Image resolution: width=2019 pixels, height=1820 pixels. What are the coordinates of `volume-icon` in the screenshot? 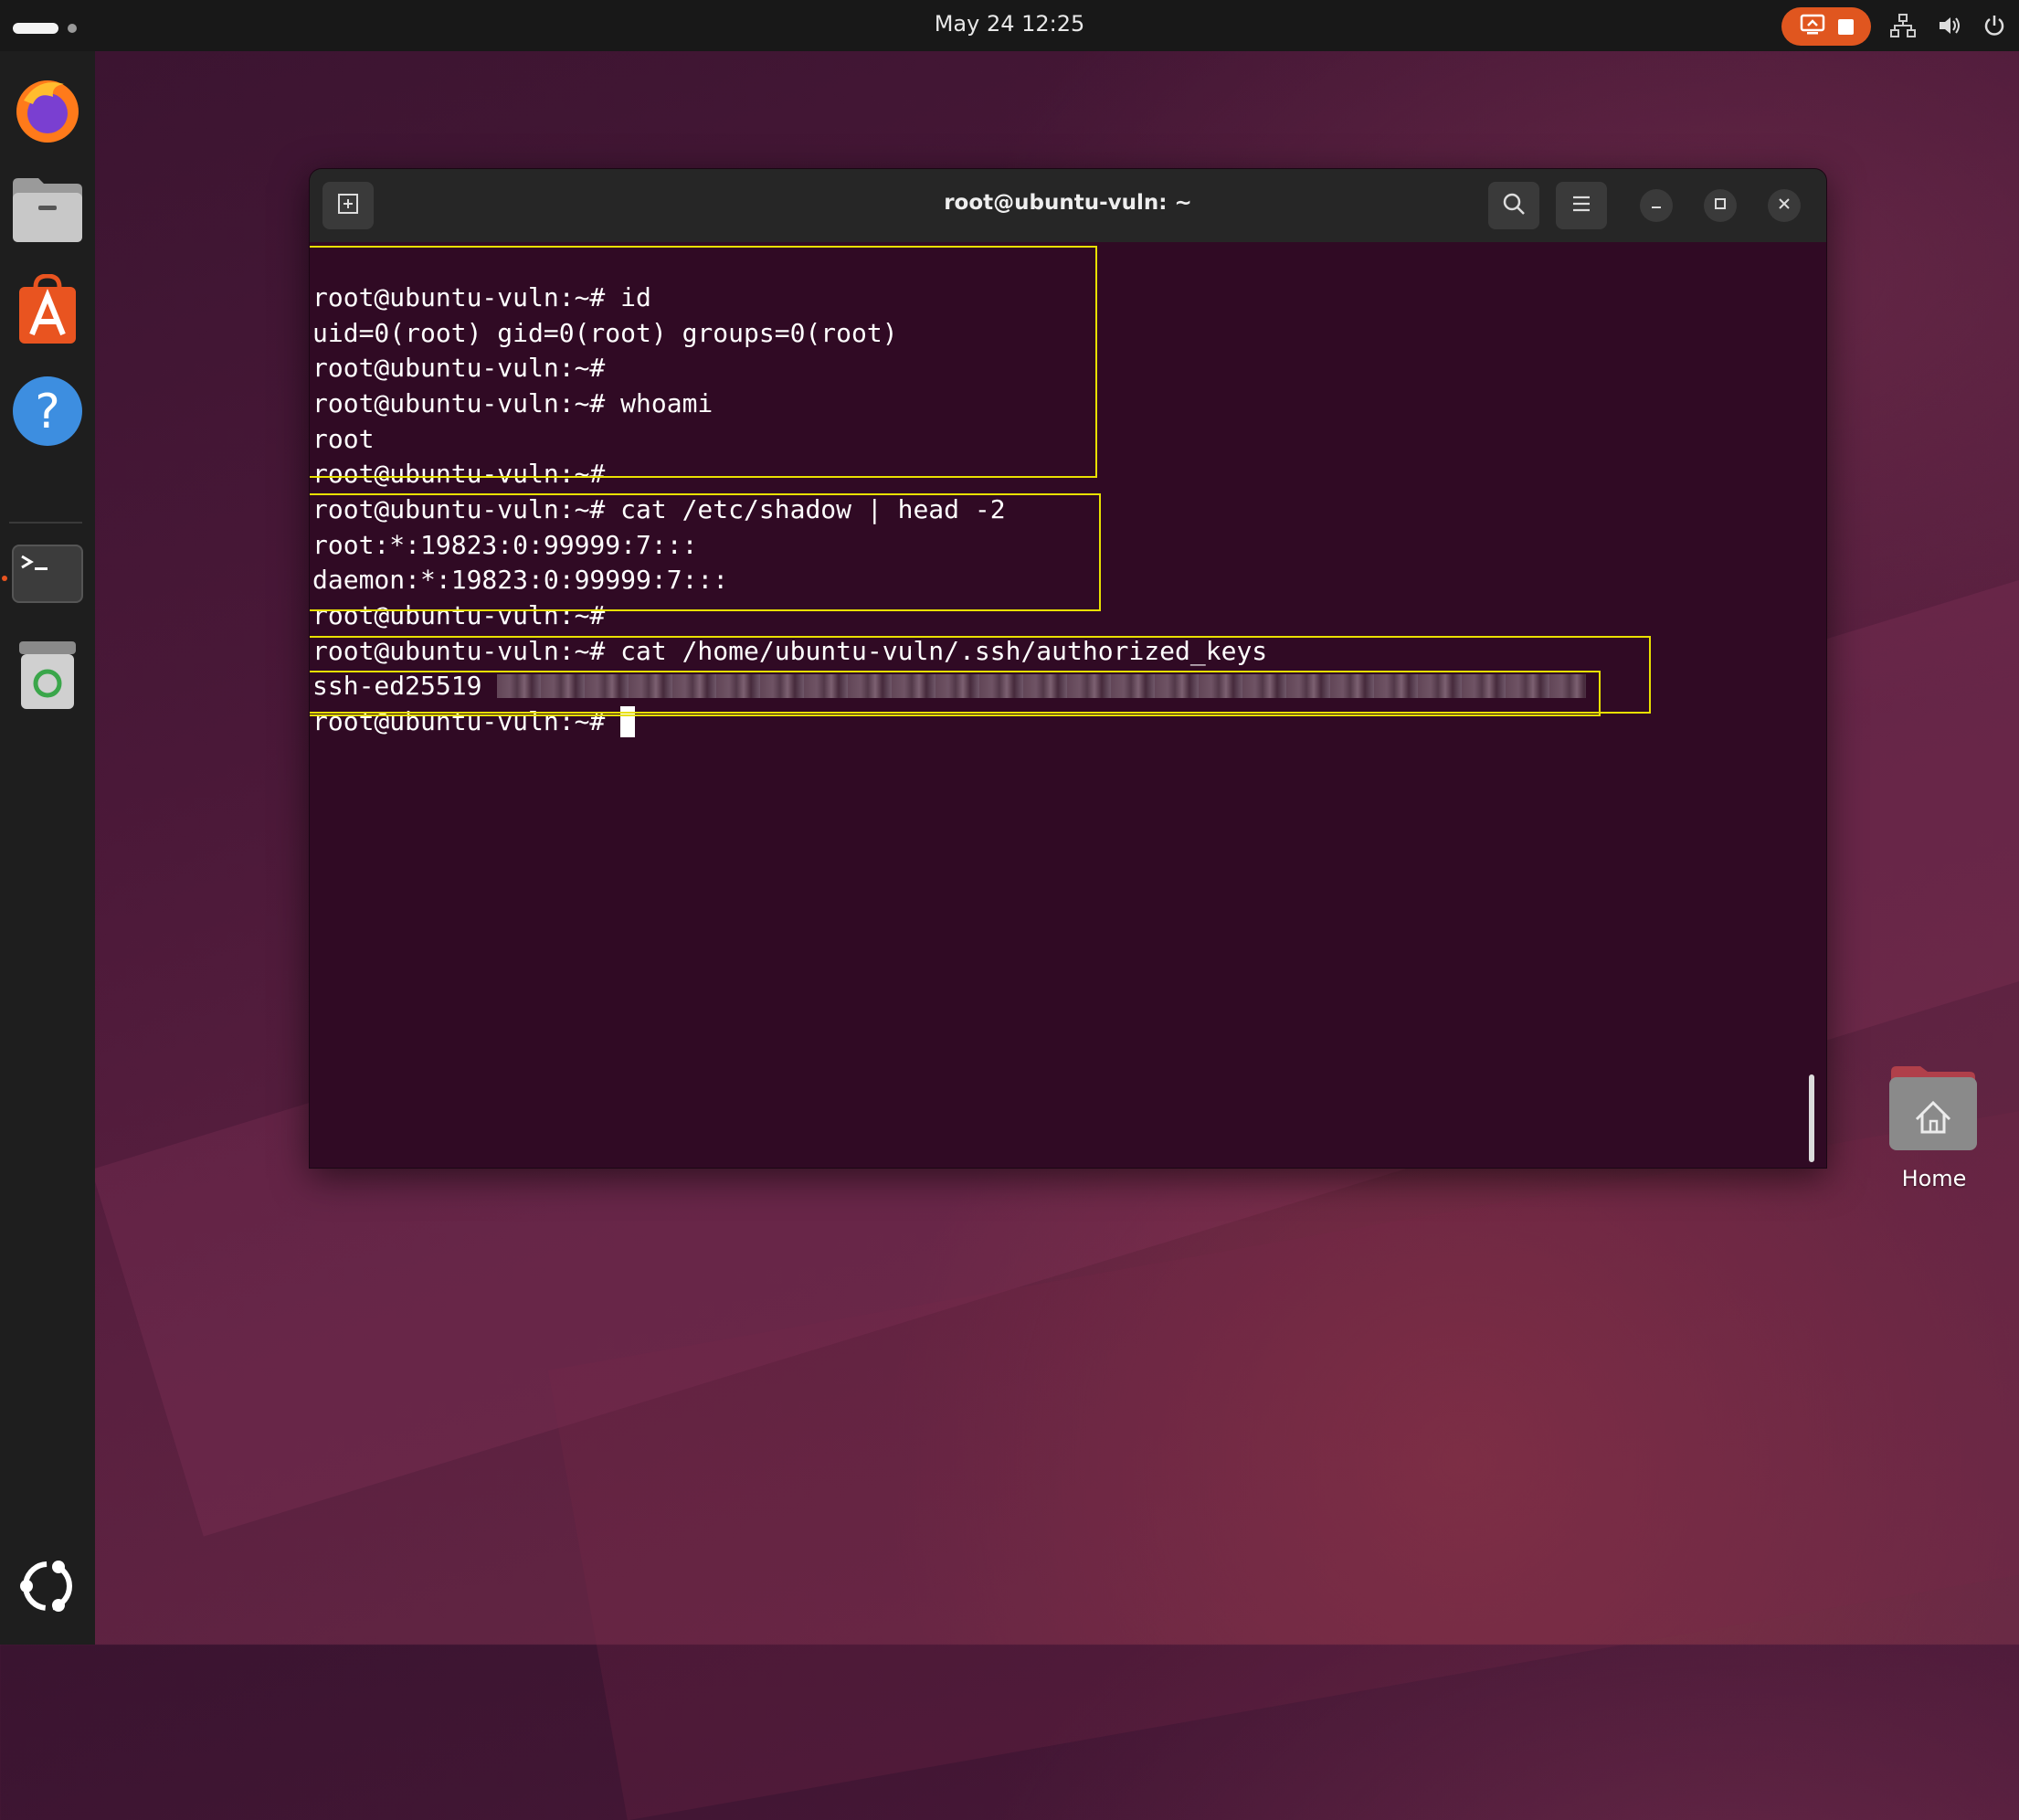 It's located at (1950, 26).